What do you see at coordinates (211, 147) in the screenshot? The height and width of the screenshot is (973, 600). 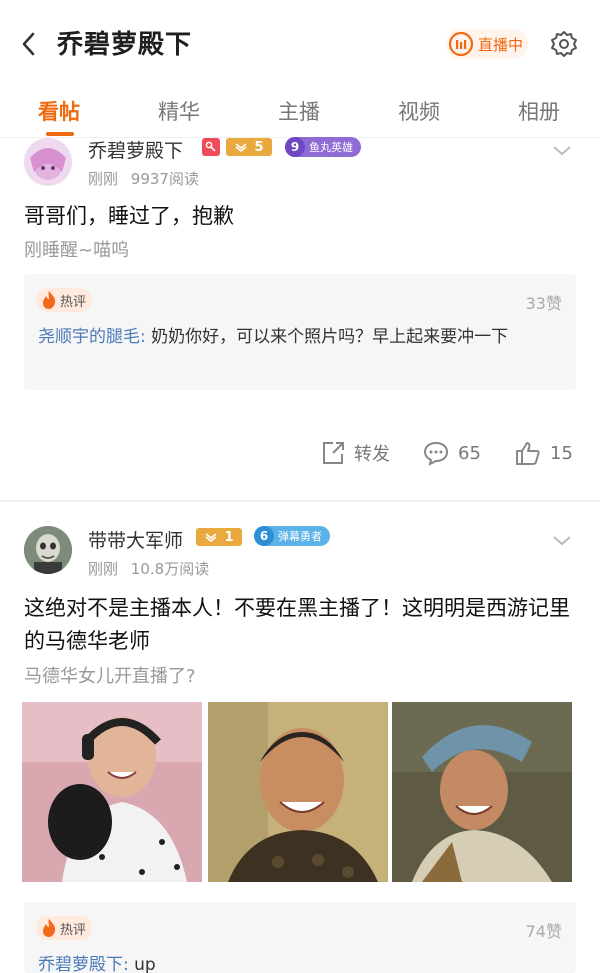 I see `admin-badge-icon` at bounding box center [211, 147].